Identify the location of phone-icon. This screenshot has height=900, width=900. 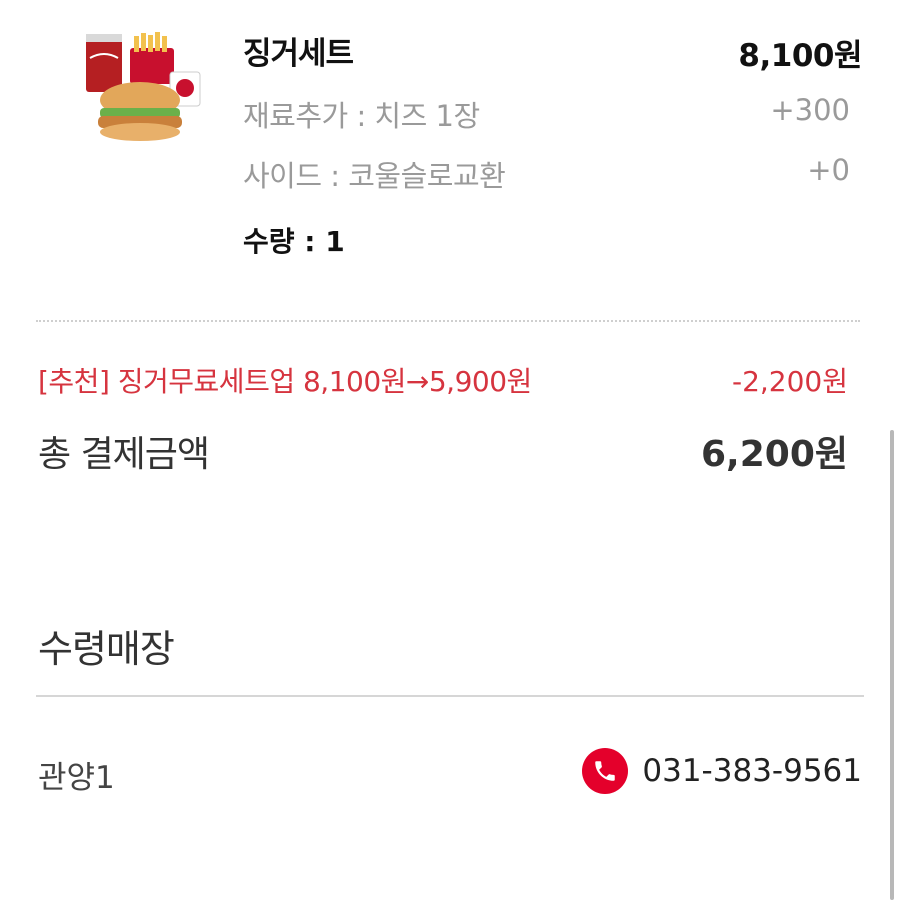
(605, 771).